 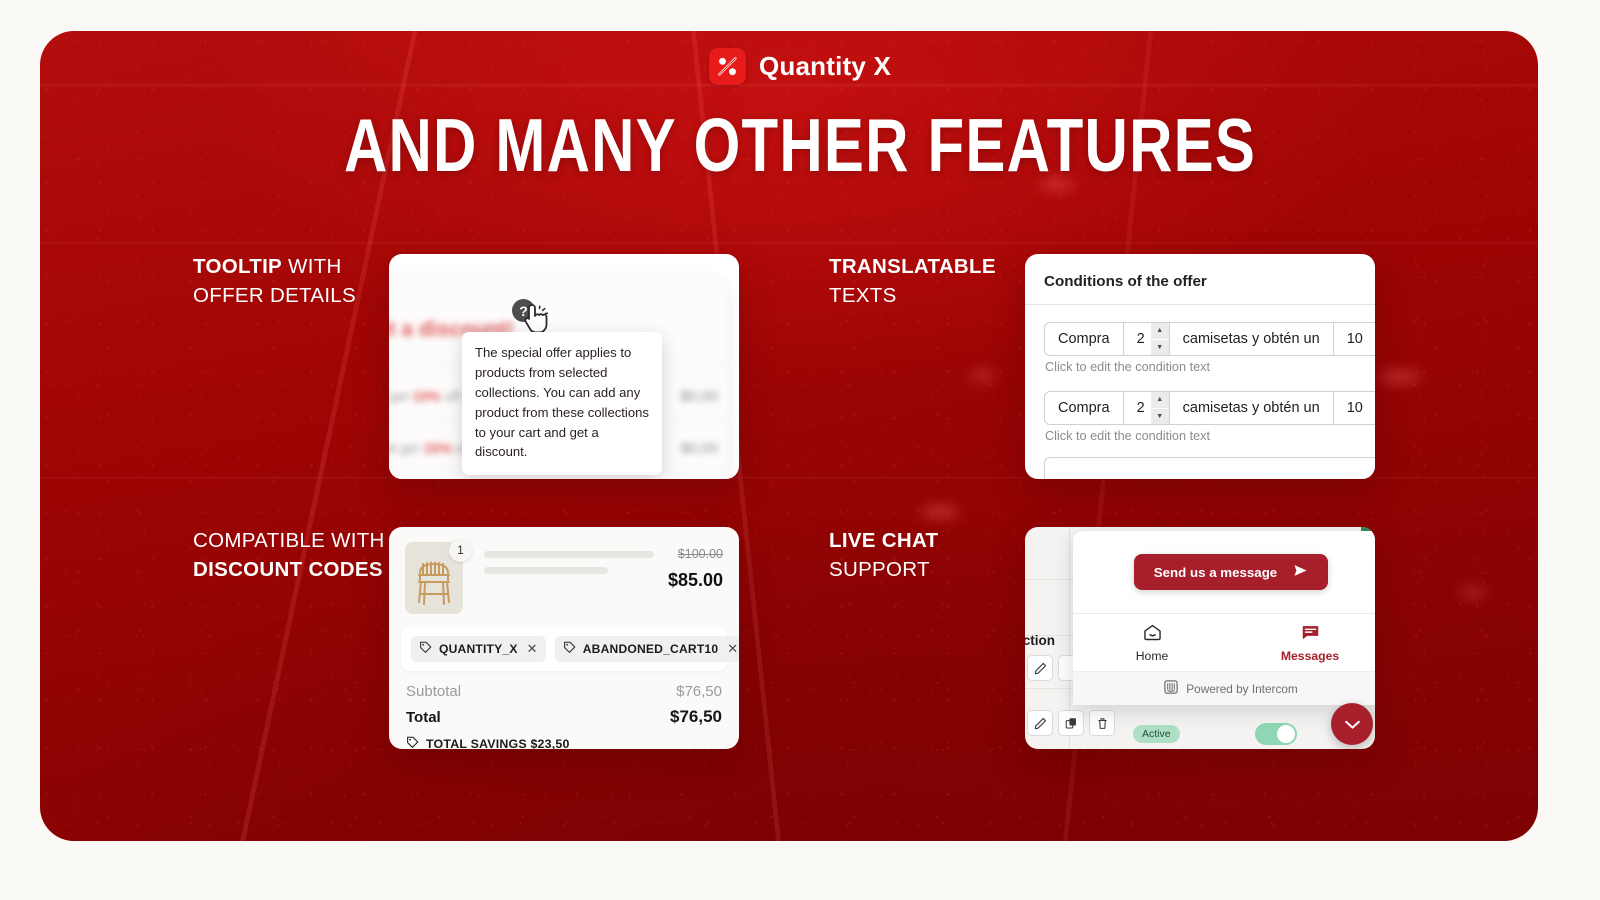 I want to click on feature-label-live-chat: LIVE CHAT SUPPORT, so click(x=936, y=555).